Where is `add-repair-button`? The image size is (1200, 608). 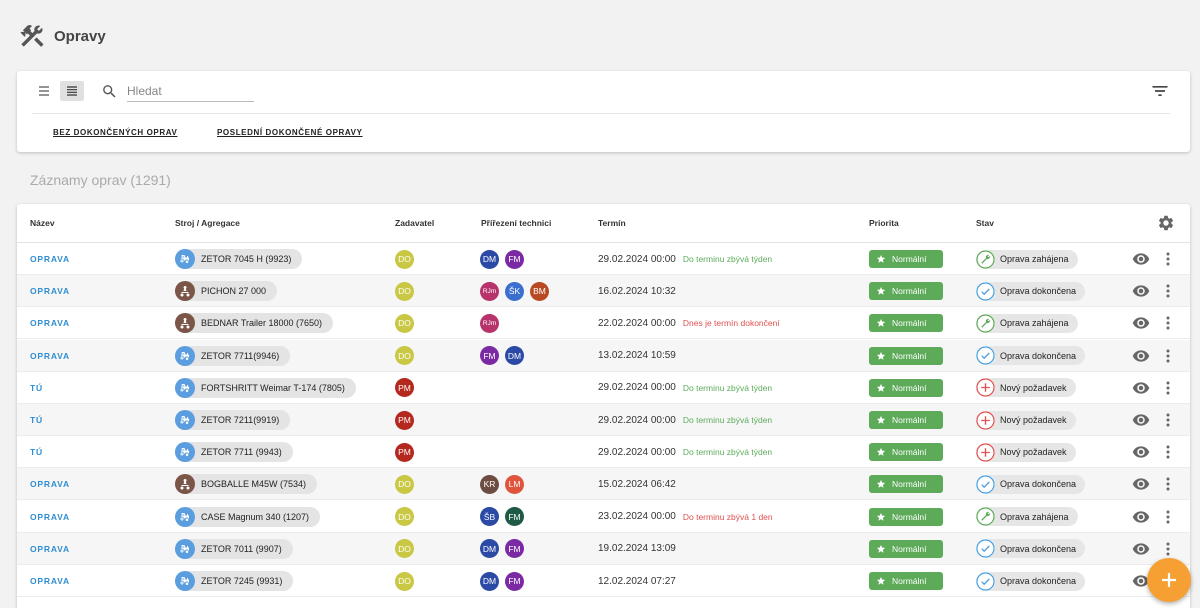
add-repair-button is located at coordinates (1169, 580).